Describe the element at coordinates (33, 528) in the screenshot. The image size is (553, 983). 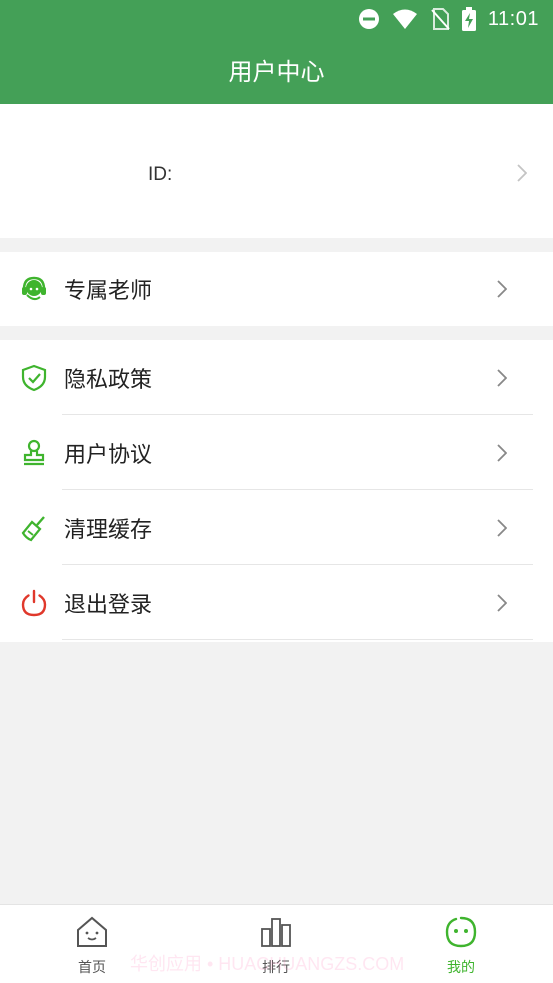
I see `broom-icon` at that location.